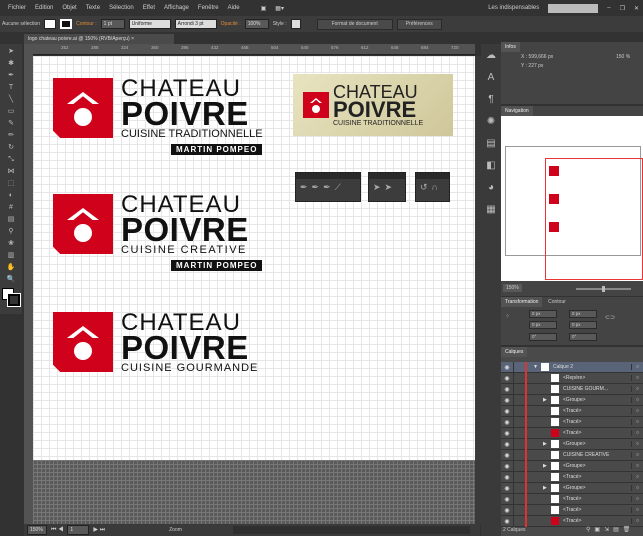 Image resolution: width=643 pixels, height=536 pixels. I want to click on rotate-tools-floating-panel: ↺∩, so click(432, 187).